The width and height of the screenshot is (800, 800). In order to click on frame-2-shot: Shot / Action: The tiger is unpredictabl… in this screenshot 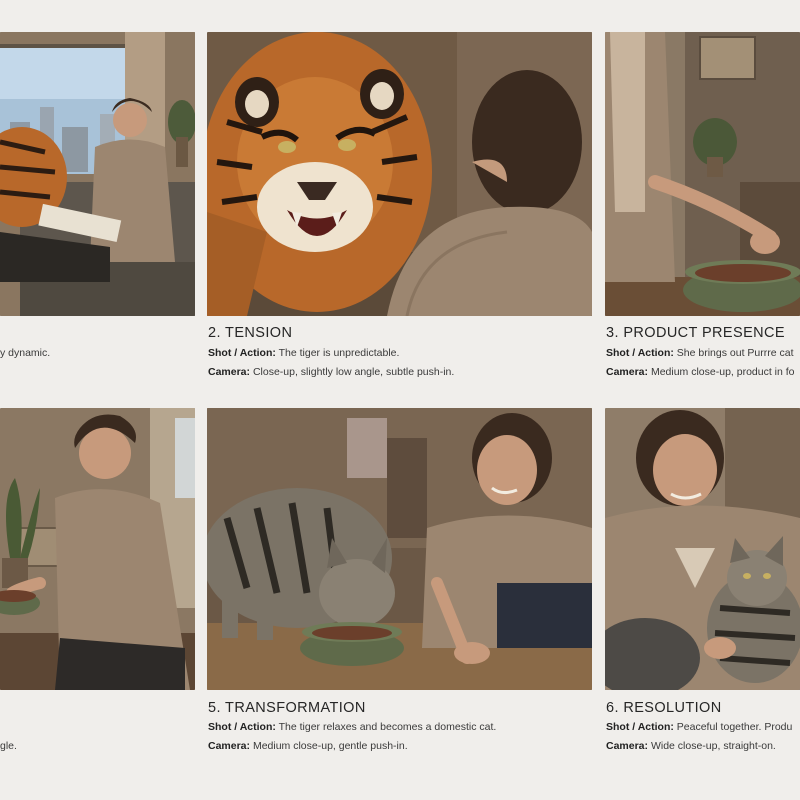, I will do `click(303, 353)`.